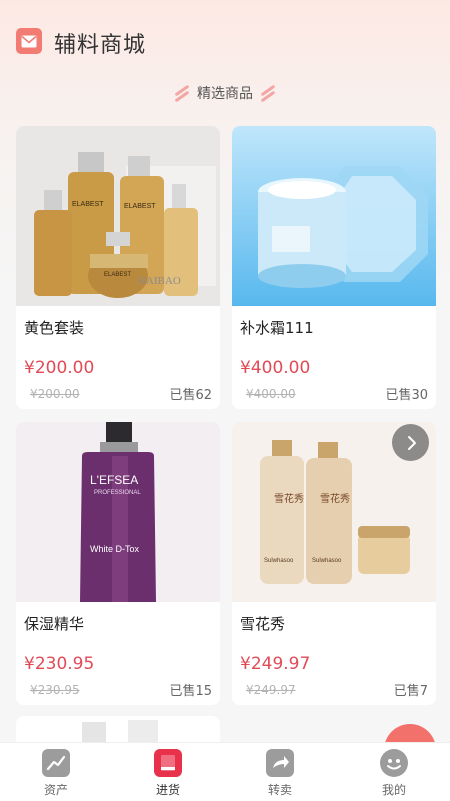 The height and width of the screenshot is (801, 450). Describe the element at coordinates (393, 790) in the screenshot. I see `tab-label: 我的` at that location.